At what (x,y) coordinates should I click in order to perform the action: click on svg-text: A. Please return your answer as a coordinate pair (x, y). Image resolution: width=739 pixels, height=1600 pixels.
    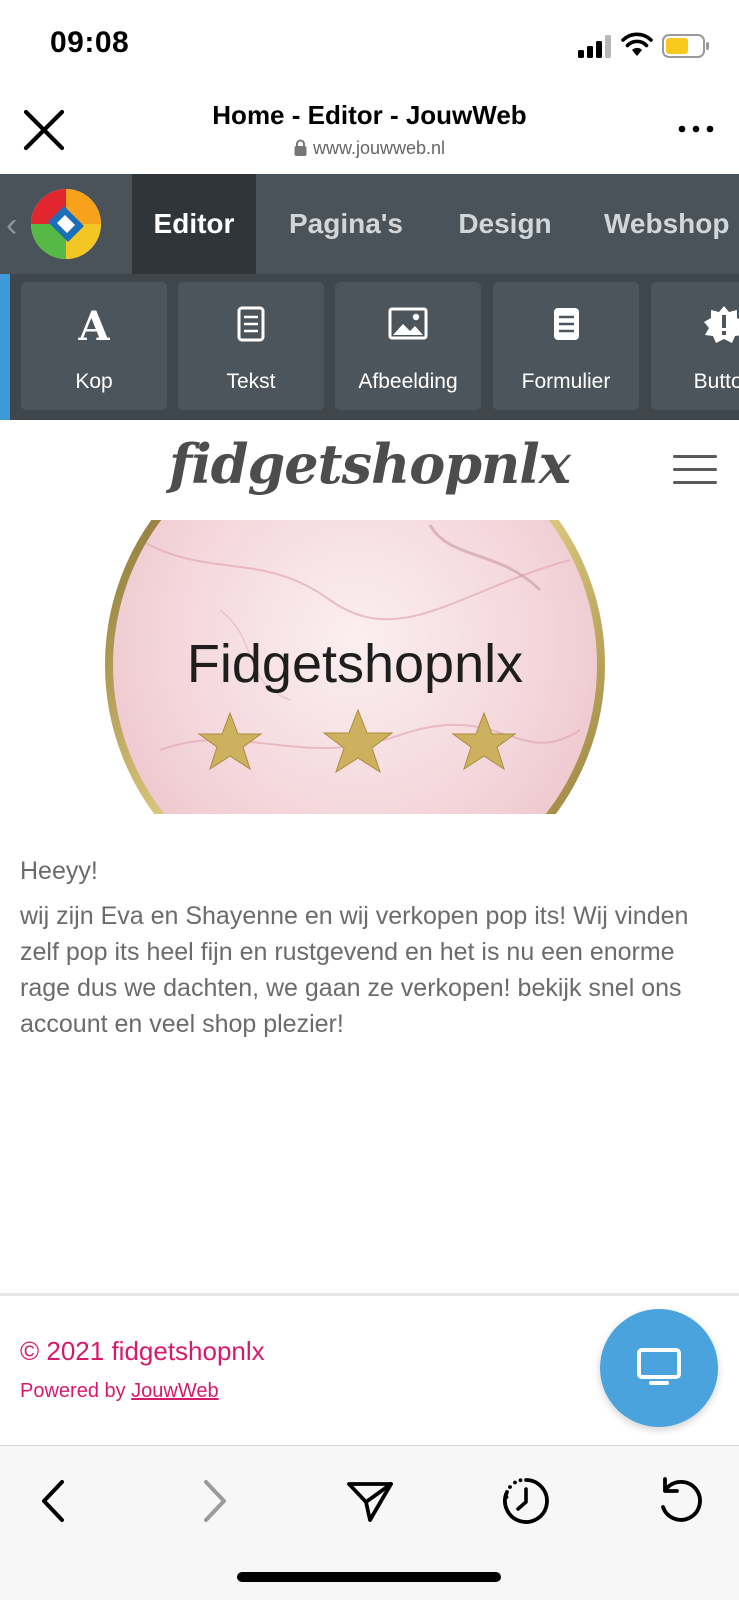
    Looking at the image, I should click on (93, 324).